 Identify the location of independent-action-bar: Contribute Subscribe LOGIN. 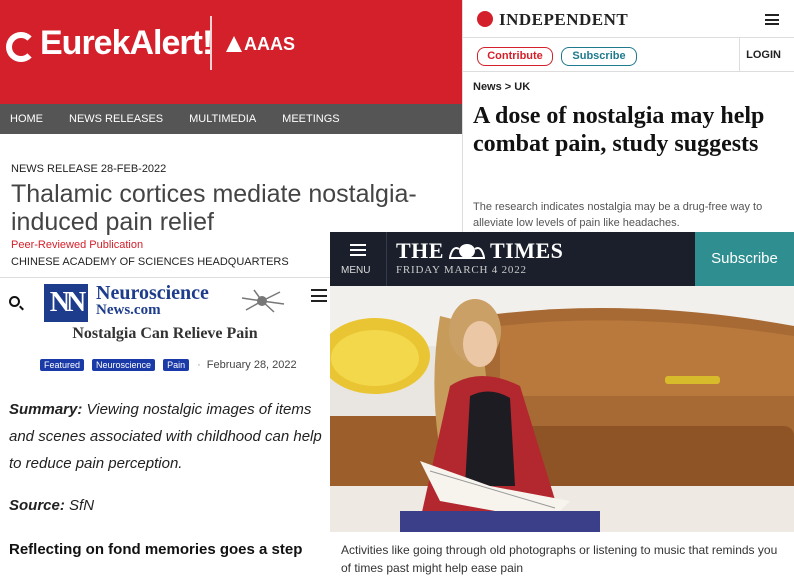
(628, 55).